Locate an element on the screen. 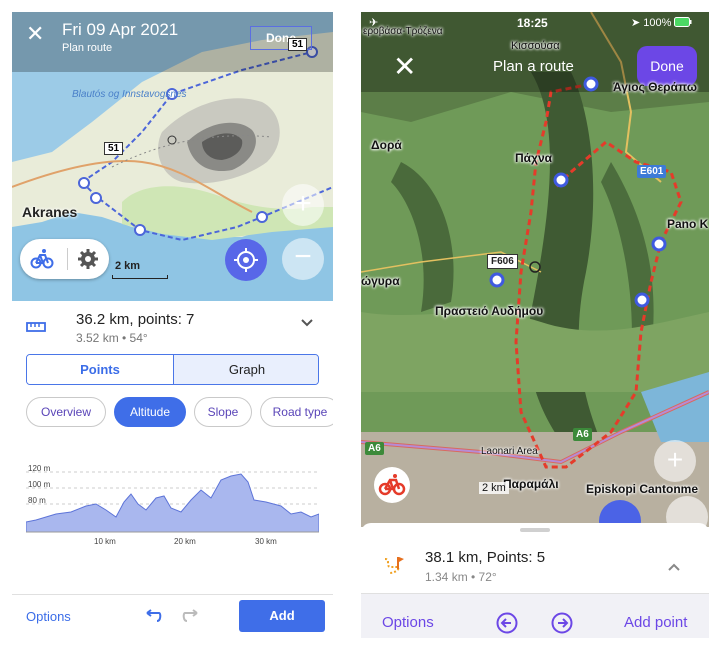 Image resolution: width=720 pixels, height=650 pixels. page-title: Fri 09 Apr 2021 is located at coordinates (120, 29).